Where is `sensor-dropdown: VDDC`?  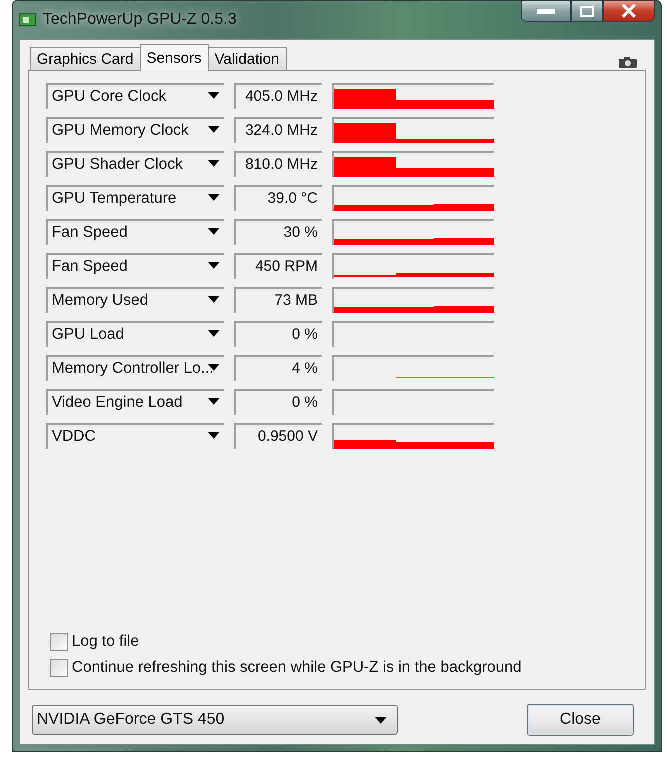 sensor-dropdown: VDDC is located at coordinates (135, 436).